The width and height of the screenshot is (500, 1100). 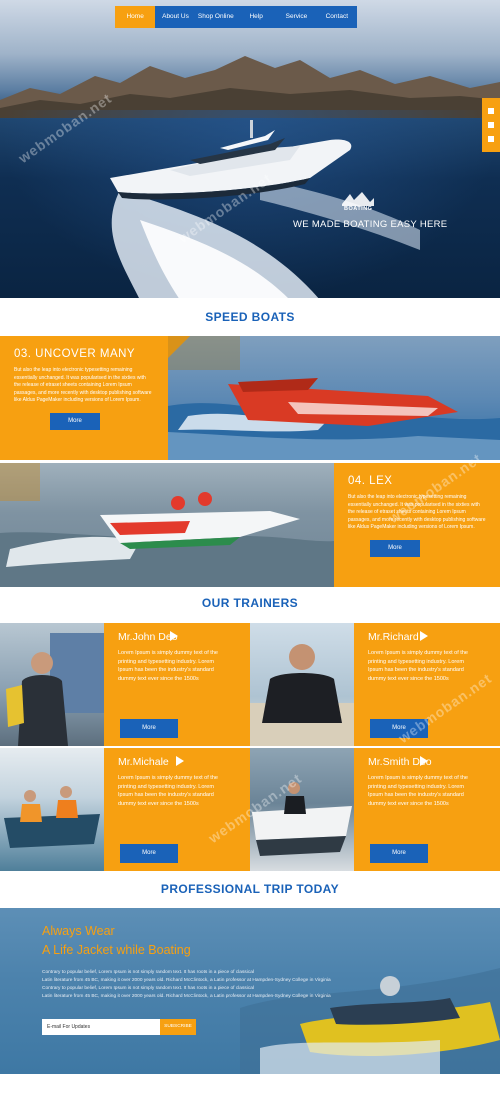 I want to click on logo-text: BOATING, so click(x=358, y=209).